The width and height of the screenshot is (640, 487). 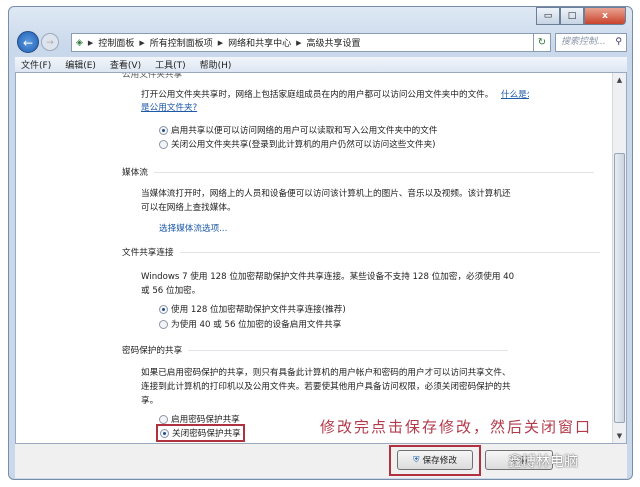 I want to click on menu-edit: 编辑(E), so click(x=80, y=64).